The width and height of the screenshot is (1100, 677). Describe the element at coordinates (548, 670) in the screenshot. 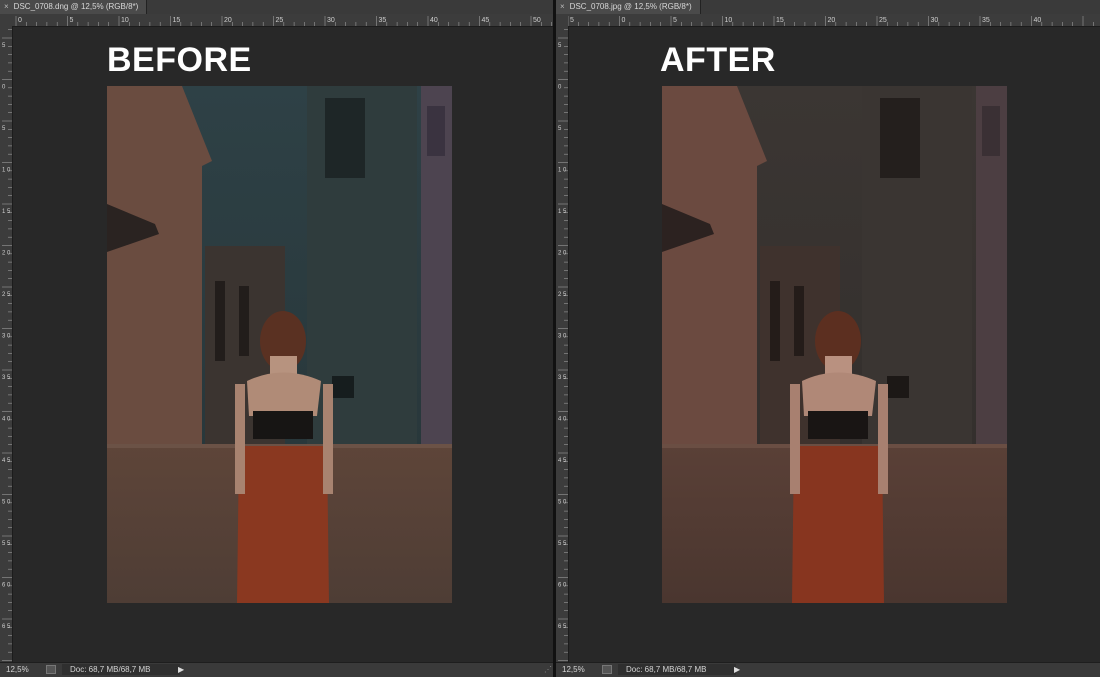

I see `resize-grip-icon: ⋰` at that location.